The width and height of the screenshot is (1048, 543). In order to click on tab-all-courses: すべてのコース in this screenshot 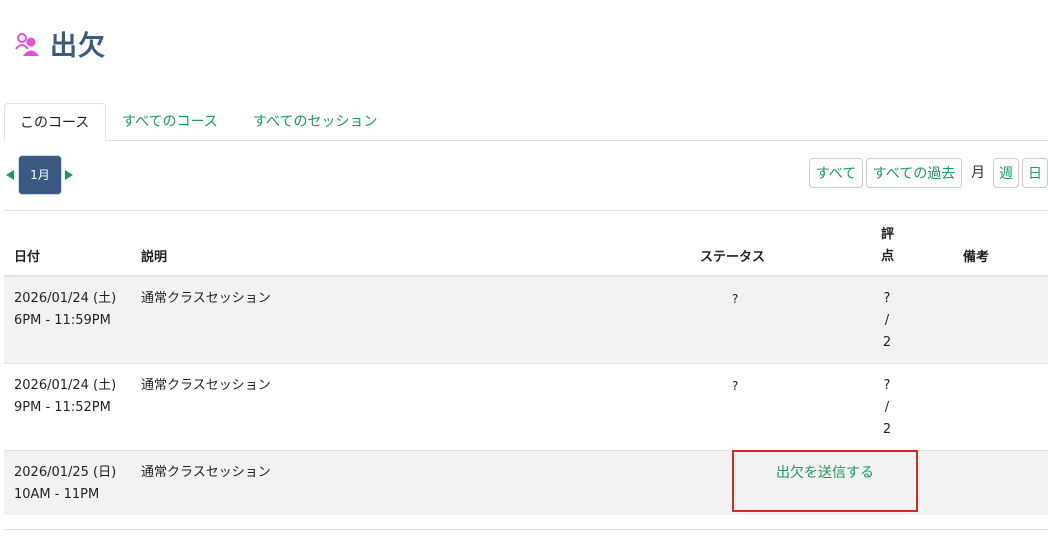, I will do `click(170, 121)`.